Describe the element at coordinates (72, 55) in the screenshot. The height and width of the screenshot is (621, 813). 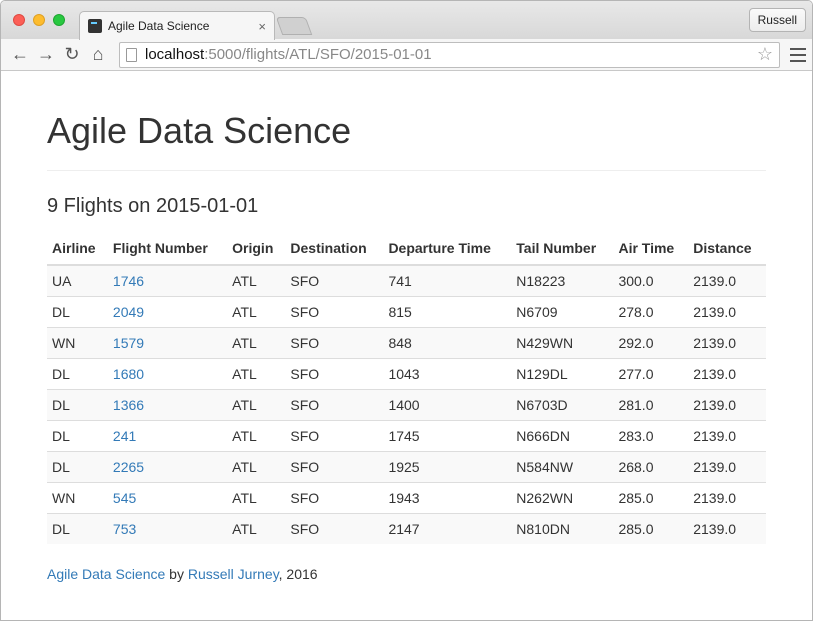
I see `reload-icon: ↻` at that location.